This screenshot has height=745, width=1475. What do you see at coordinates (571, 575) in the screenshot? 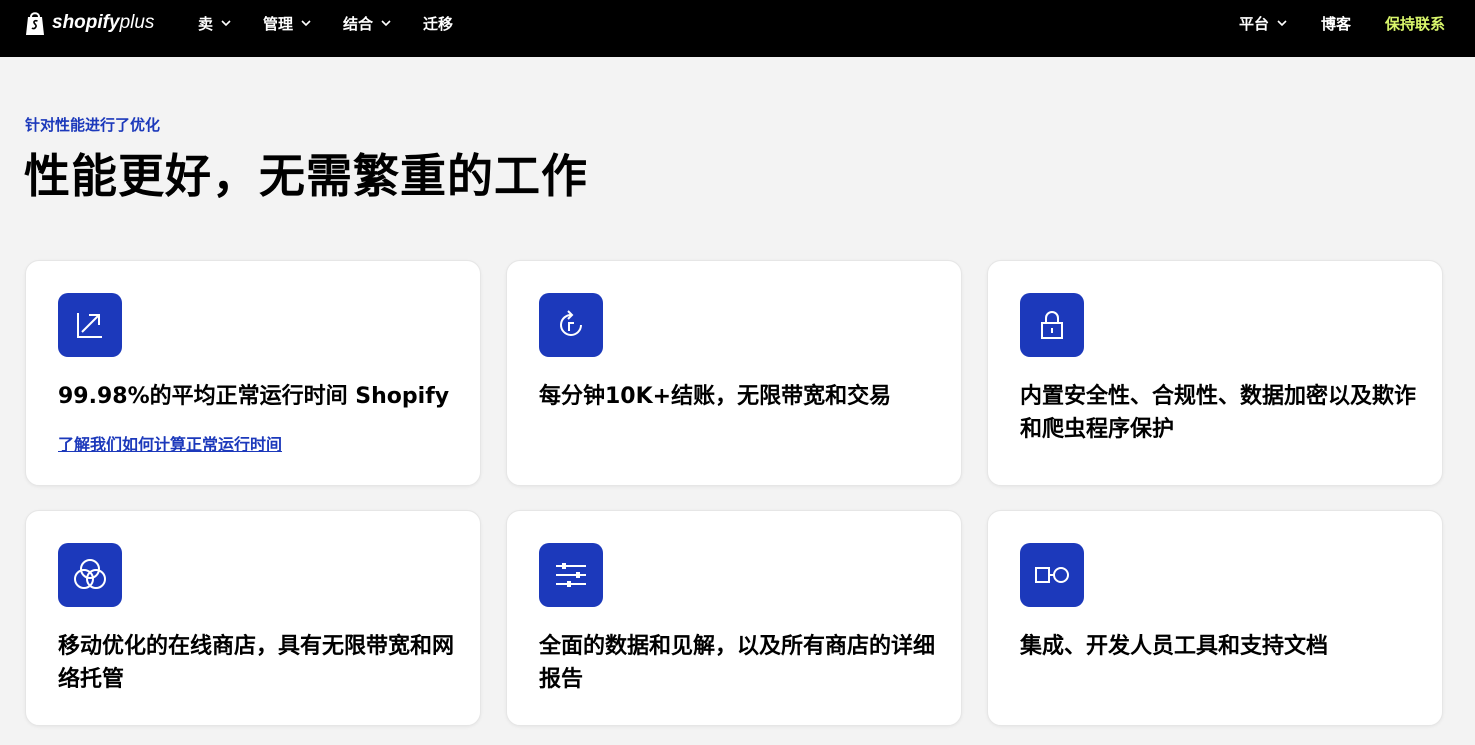
I see `sliders-icon` at bounding box center [571, 575].